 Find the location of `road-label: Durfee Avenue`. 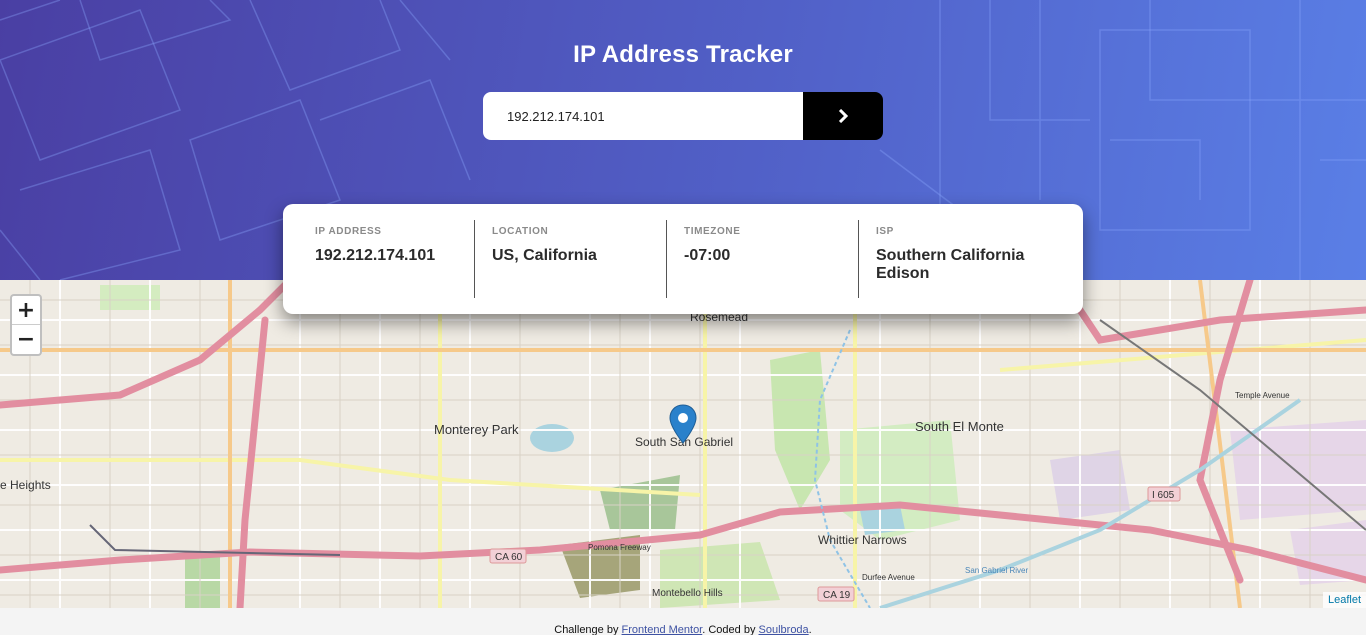

road-label: Durfee Avenue is located at coordinates (888, 577).